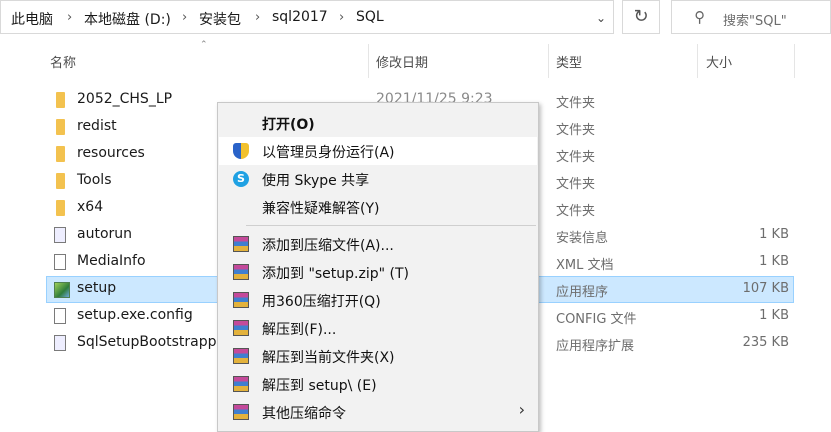 The width and height of the screenshot is (831, 432). I want to click on address-bar: 此电脑 › 本地磁盘 (D:) › 安装包 › sql2017 › SQL, so click(307, 17).